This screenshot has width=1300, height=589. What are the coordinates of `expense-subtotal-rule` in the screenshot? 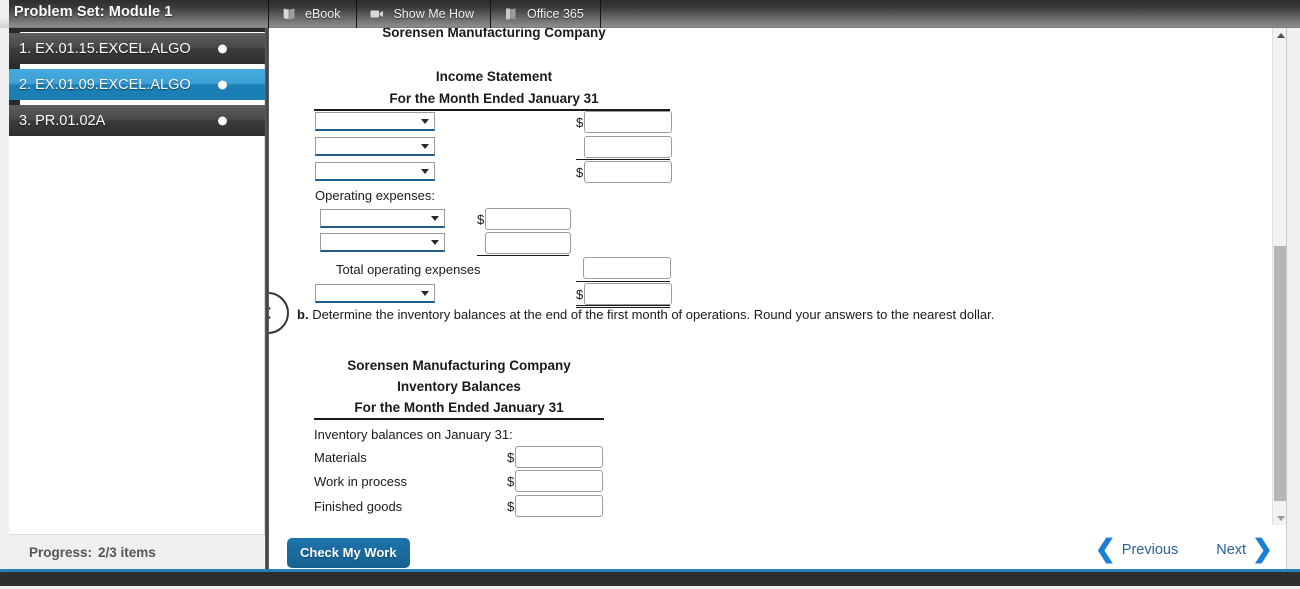 It's located at (523, 255).